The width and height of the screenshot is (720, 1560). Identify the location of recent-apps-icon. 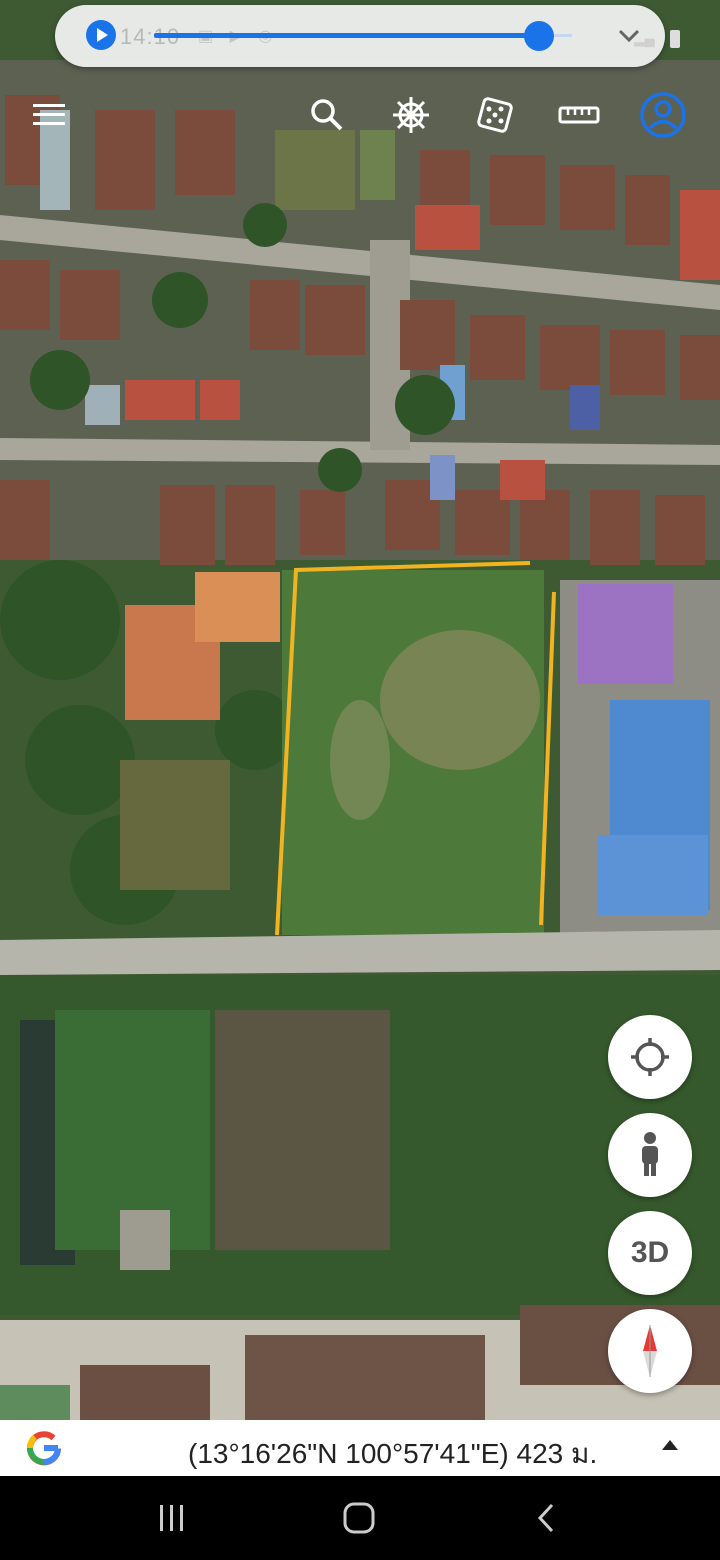
(172, 1518).